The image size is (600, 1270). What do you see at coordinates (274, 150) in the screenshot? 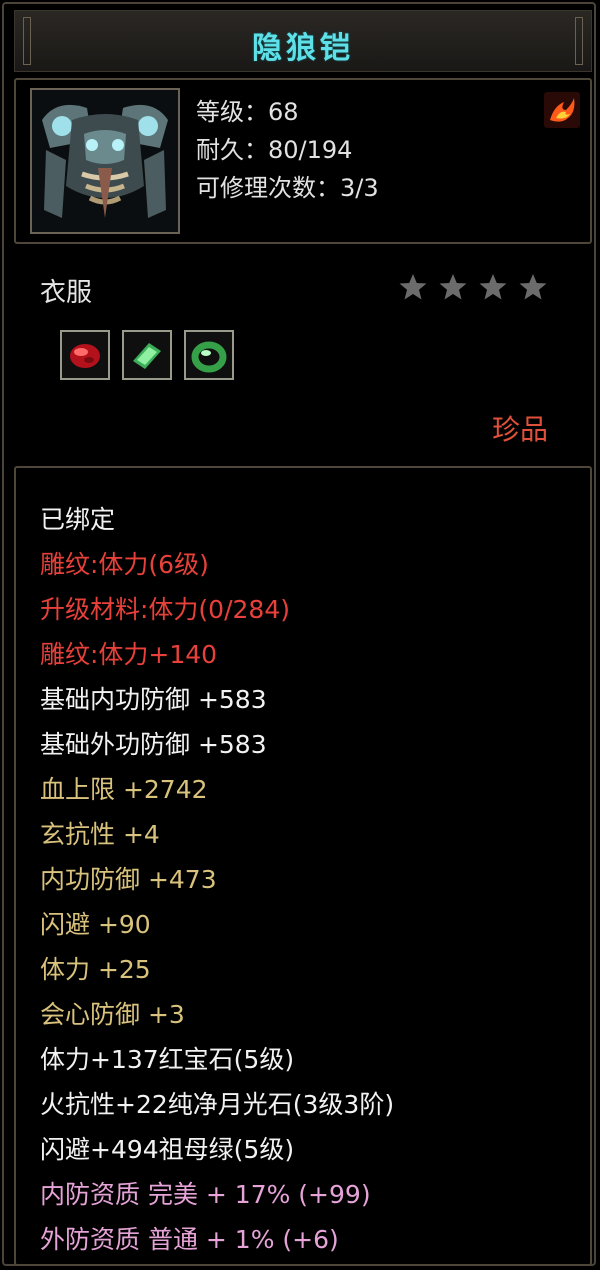
I see `item-durability: 耐久：80/194` at bounding box center [274, 150].